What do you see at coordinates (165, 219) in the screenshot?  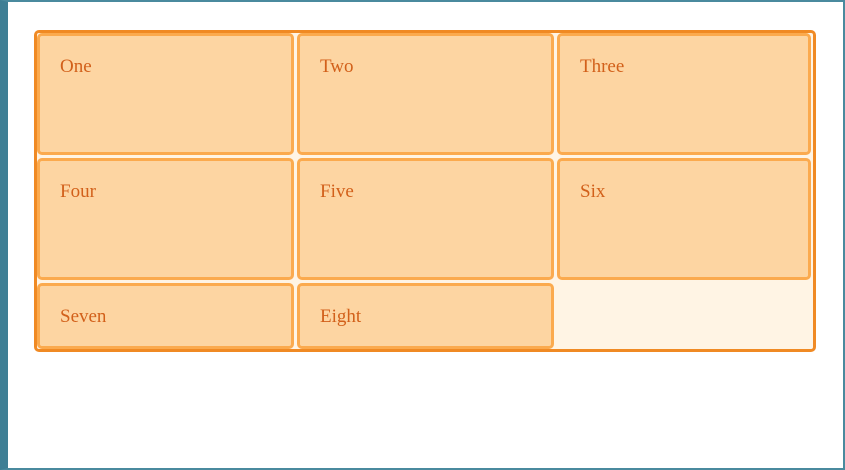 I see `grid-item-four: Four` at bounding box center [165, 219].